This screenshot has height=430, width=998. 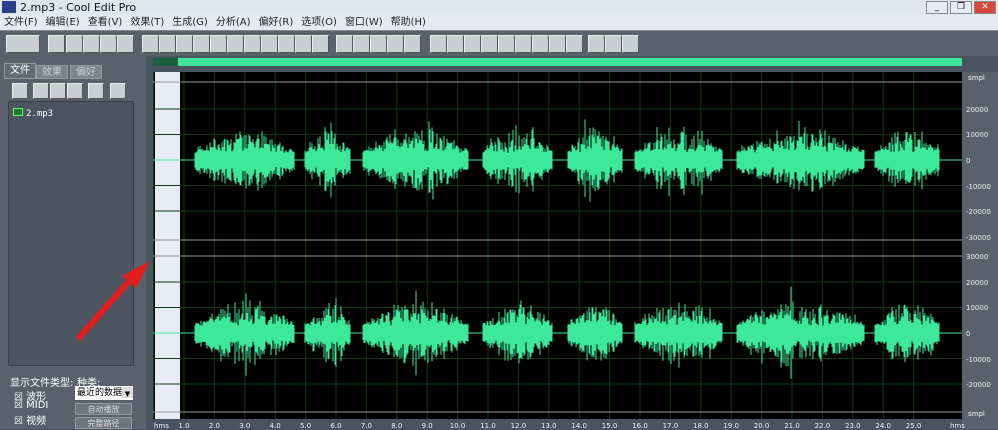 What do you see at coordinates (127, 392) in the screenshot?
I see `chevron-down-icon: ▼` at bounding box center [127, 392].